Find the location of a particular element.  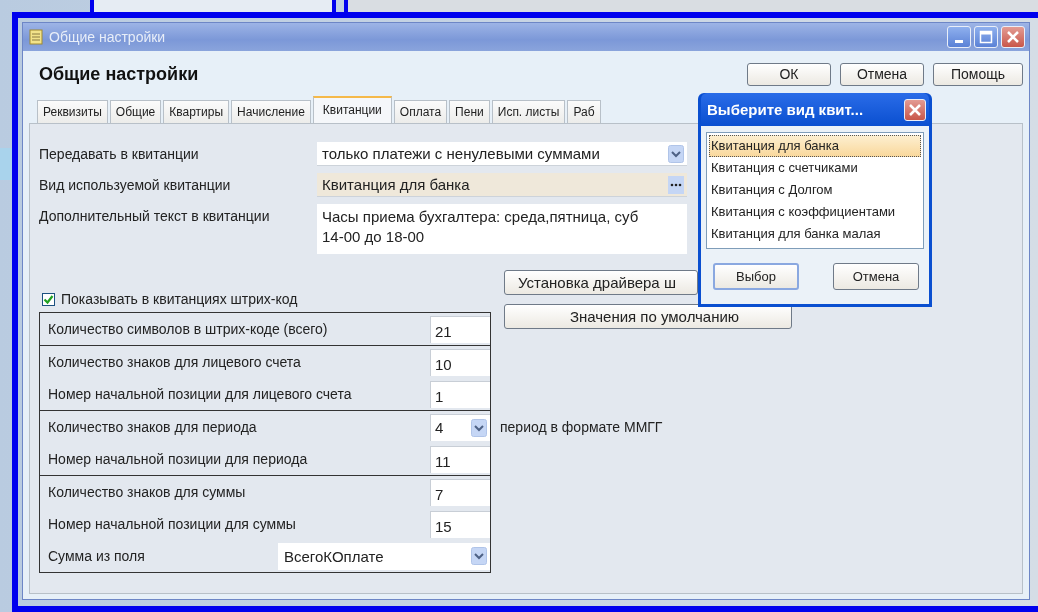

field-label: Передавать в квитанции is located at coordinates (119, 154).